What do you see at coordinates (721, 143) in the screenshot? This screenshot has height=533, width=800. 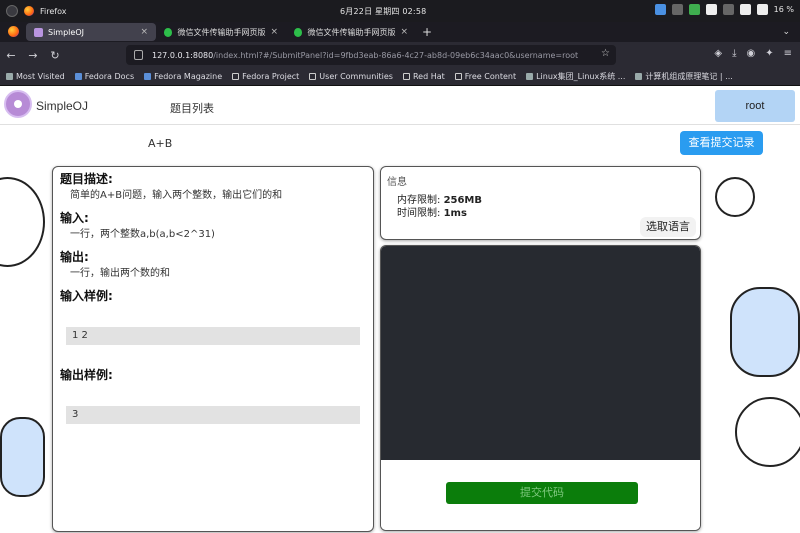 I see `view-submissions-button: 查看提交记录` at bounding box center [721, 143].